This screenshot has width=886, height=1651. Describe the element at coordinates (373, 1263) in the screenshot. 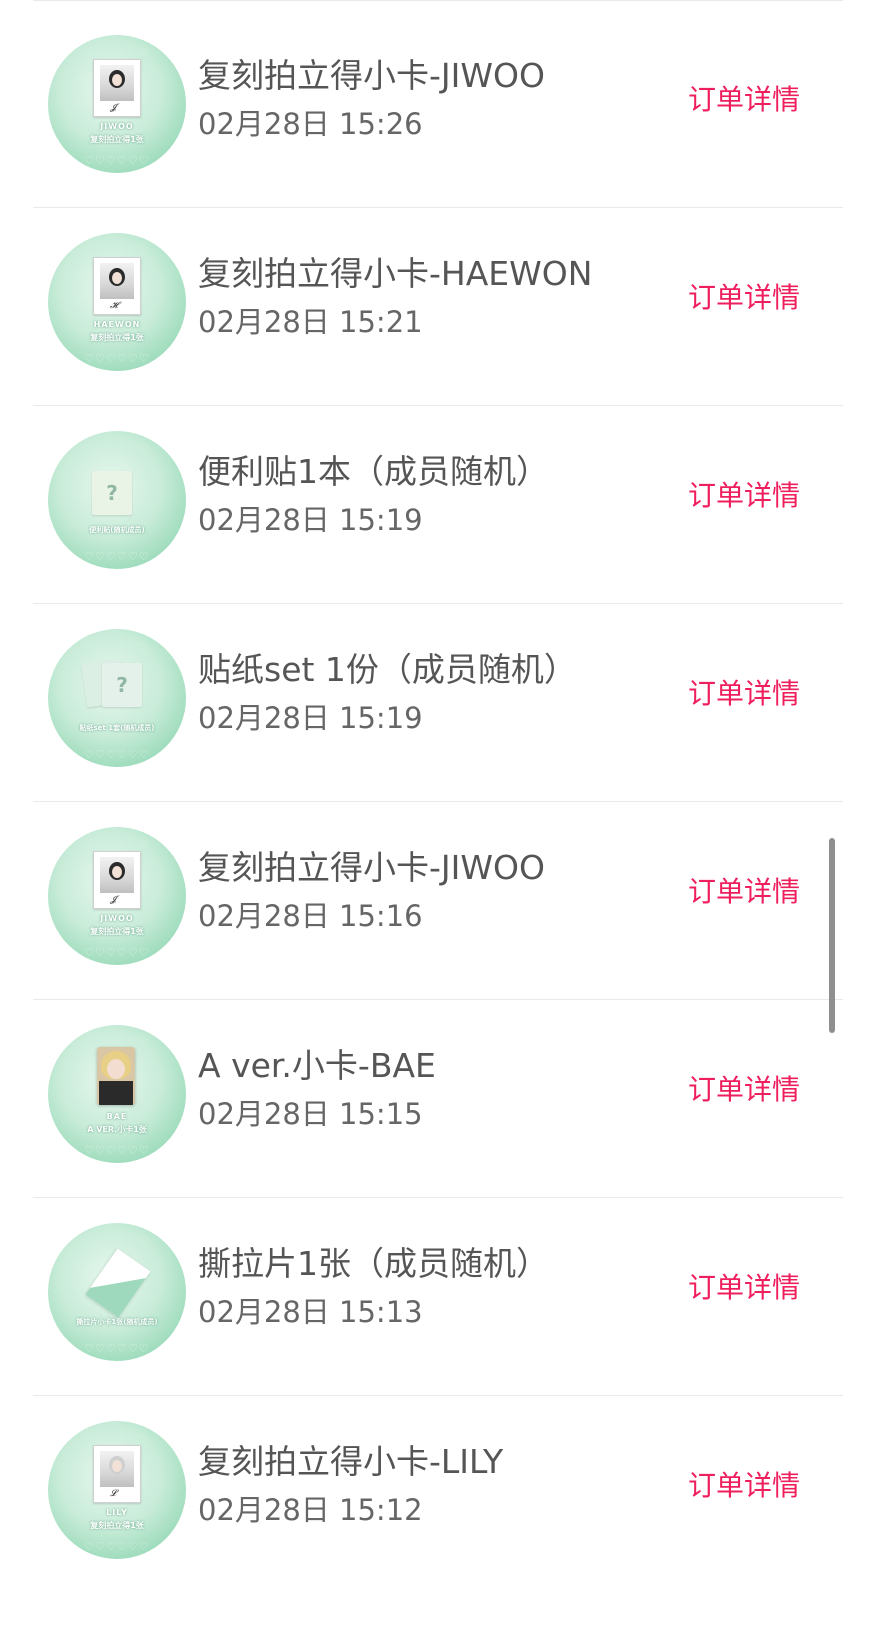

I see `order-title: 撕拉片1张（成员随机）` at that location.